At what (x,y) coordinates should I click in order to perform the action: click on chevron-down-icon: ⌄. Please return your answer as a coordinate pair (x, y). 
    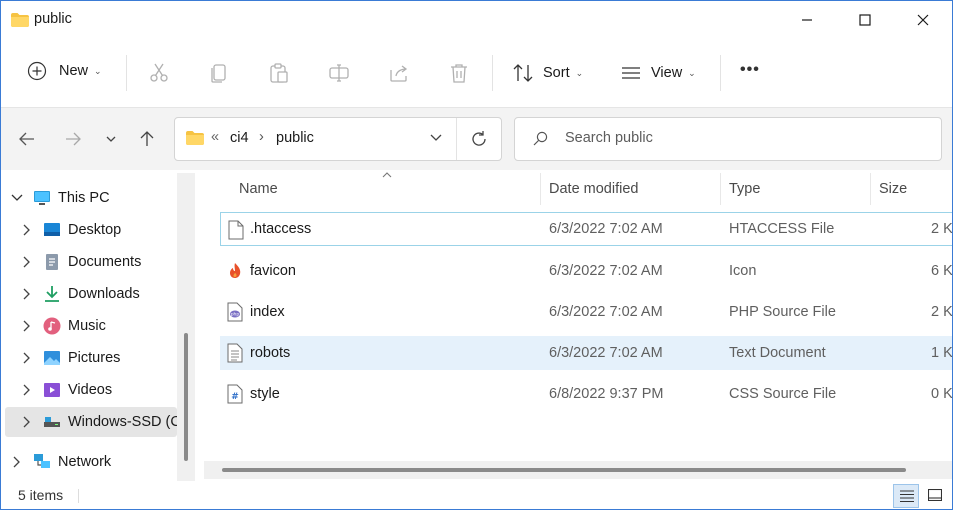
    Looking at the image, I should click on (692, 72).